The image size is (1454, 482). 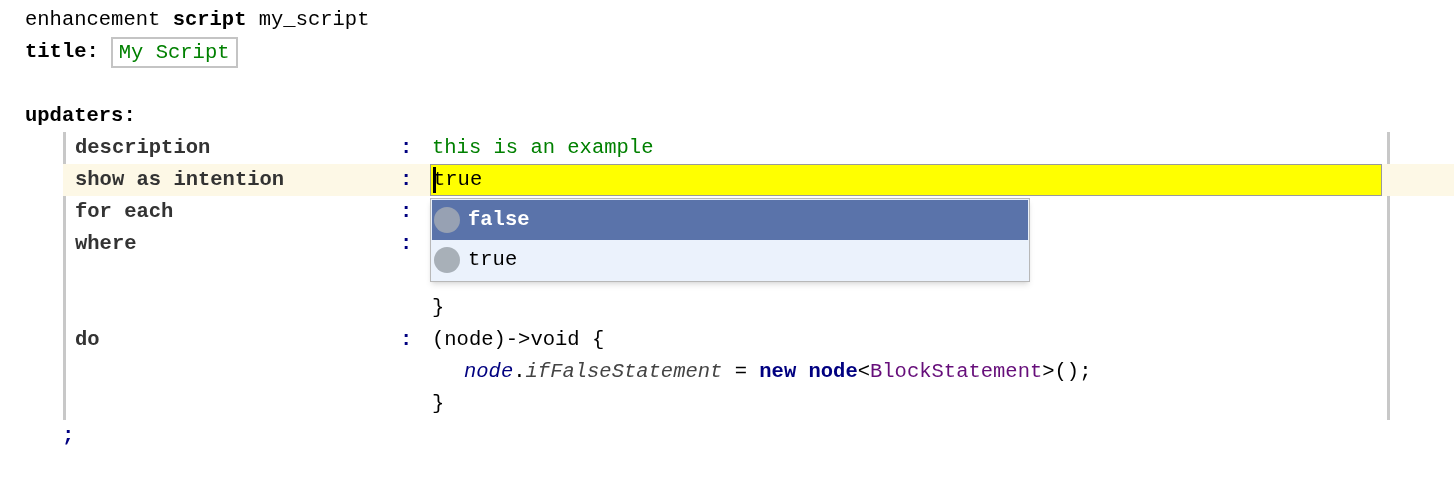 I want to click on code-text: node.ifFalseStatement = new node<BlockStatement>();, so click(x=778, y=371).